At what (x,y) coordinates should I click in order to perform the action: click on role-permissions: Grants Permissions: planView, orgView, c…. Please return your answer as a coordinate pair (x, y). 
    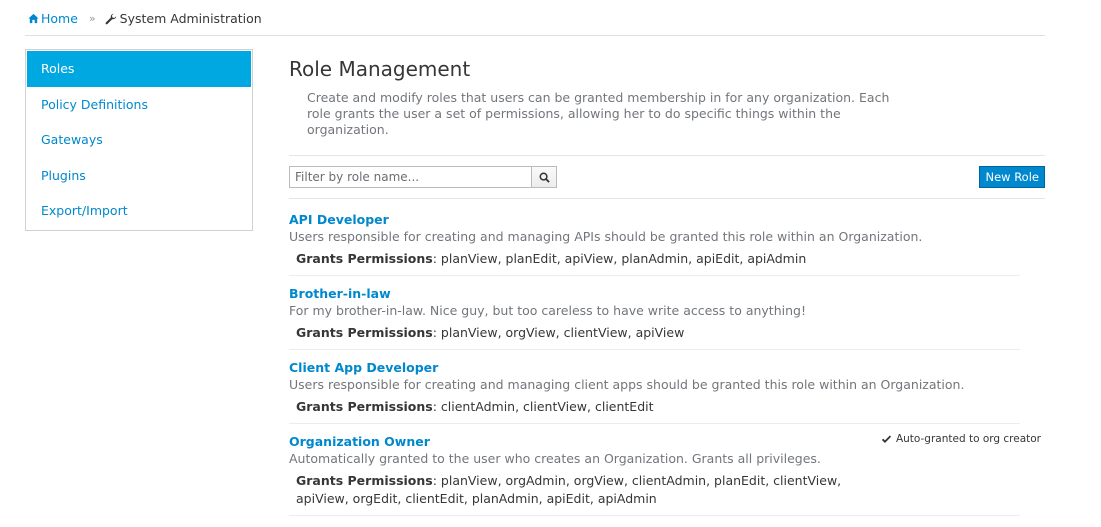
    Looking at the image, I should click on (596, 333).